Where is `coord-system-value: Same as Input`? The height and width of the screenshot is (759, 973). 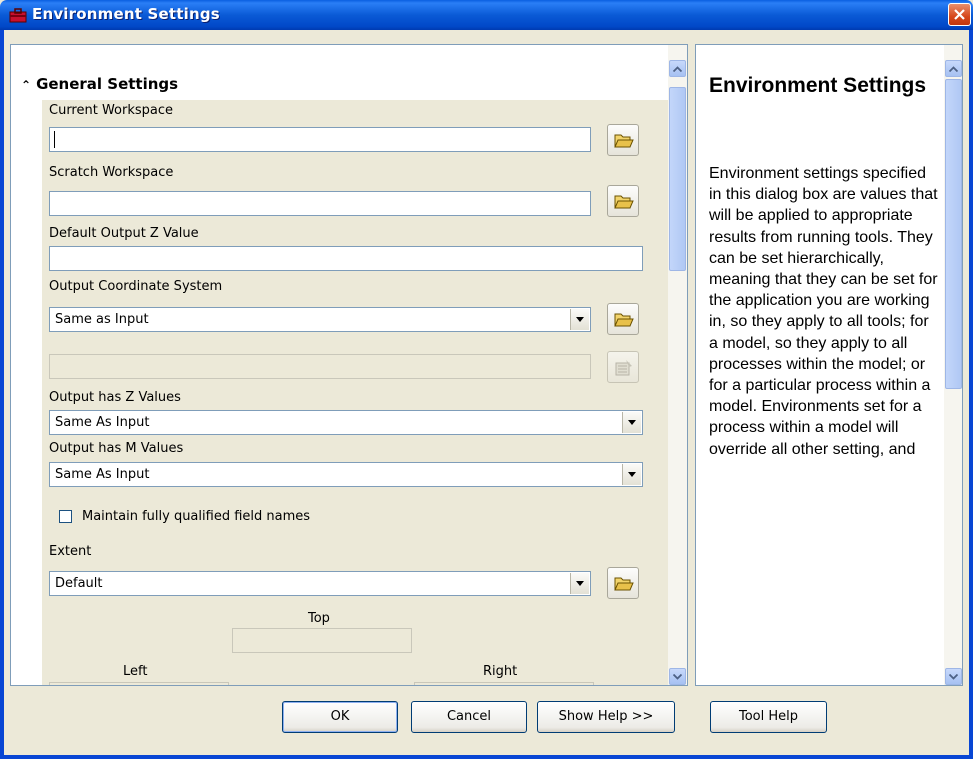 coord-system-value: Same as Input is located at coordinates (102, 319).